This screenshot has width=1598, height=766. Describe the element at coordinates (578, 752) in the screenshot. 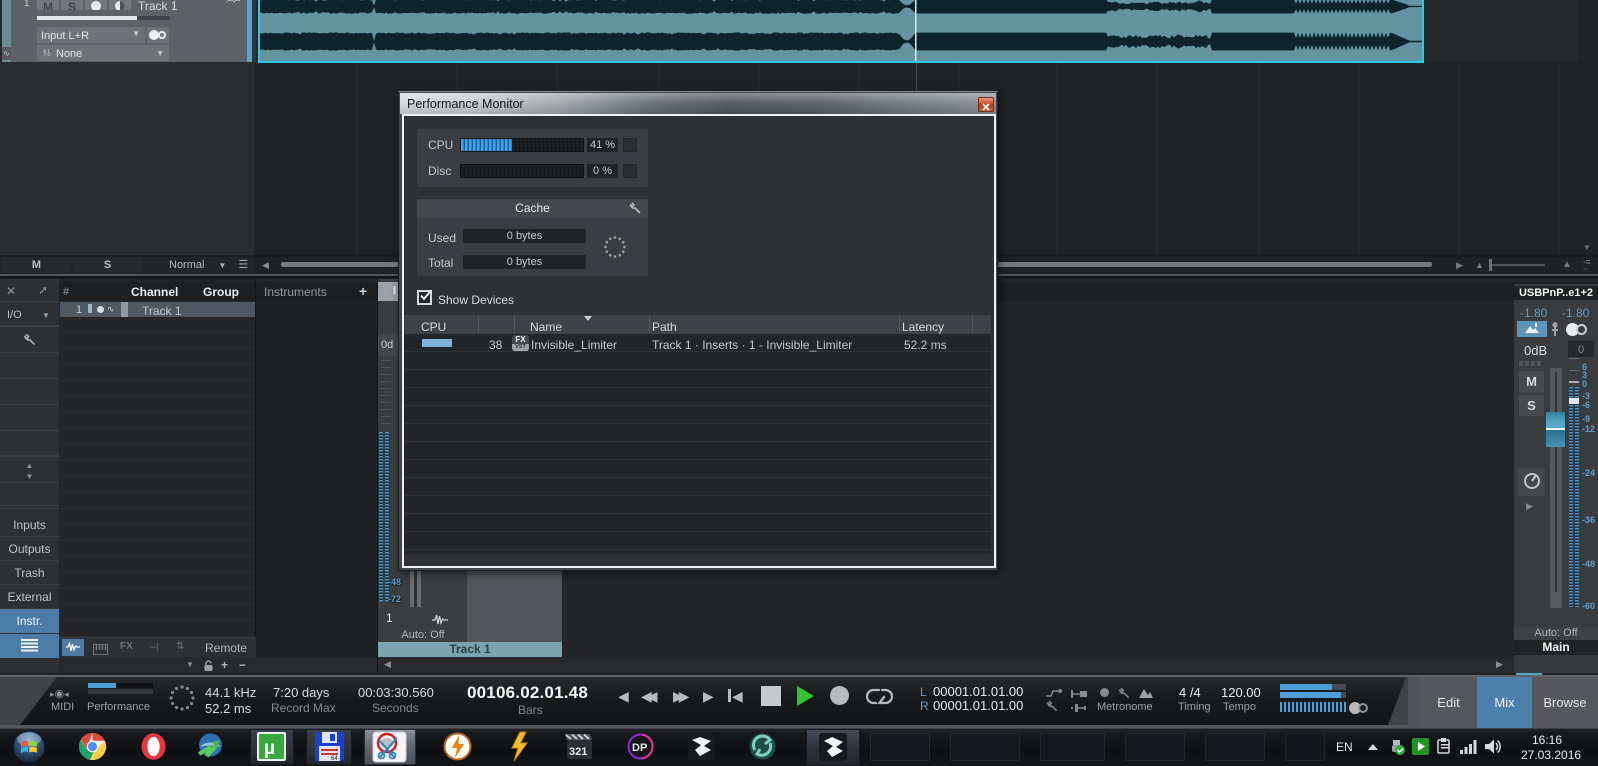

I see `svg-text: 321` at that location.